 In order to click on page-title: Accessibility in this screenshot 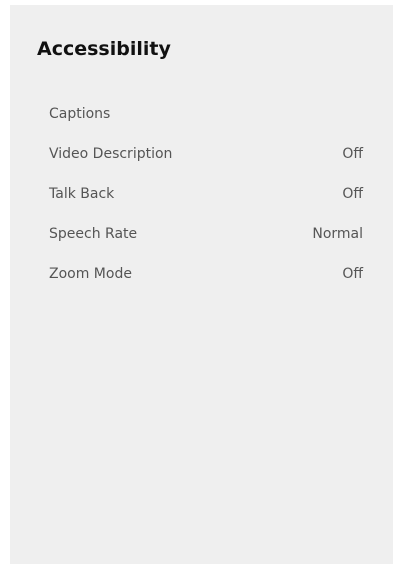, I will do `click(104, 49)`.